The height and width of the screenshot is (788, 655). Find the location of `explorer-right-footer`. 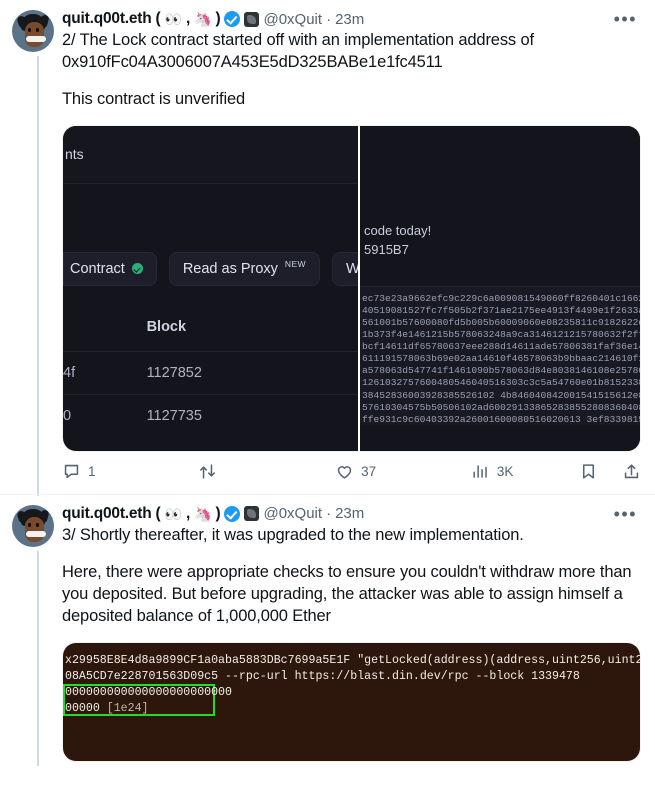

explorer-right-footer is located at coordinates (500, 437).